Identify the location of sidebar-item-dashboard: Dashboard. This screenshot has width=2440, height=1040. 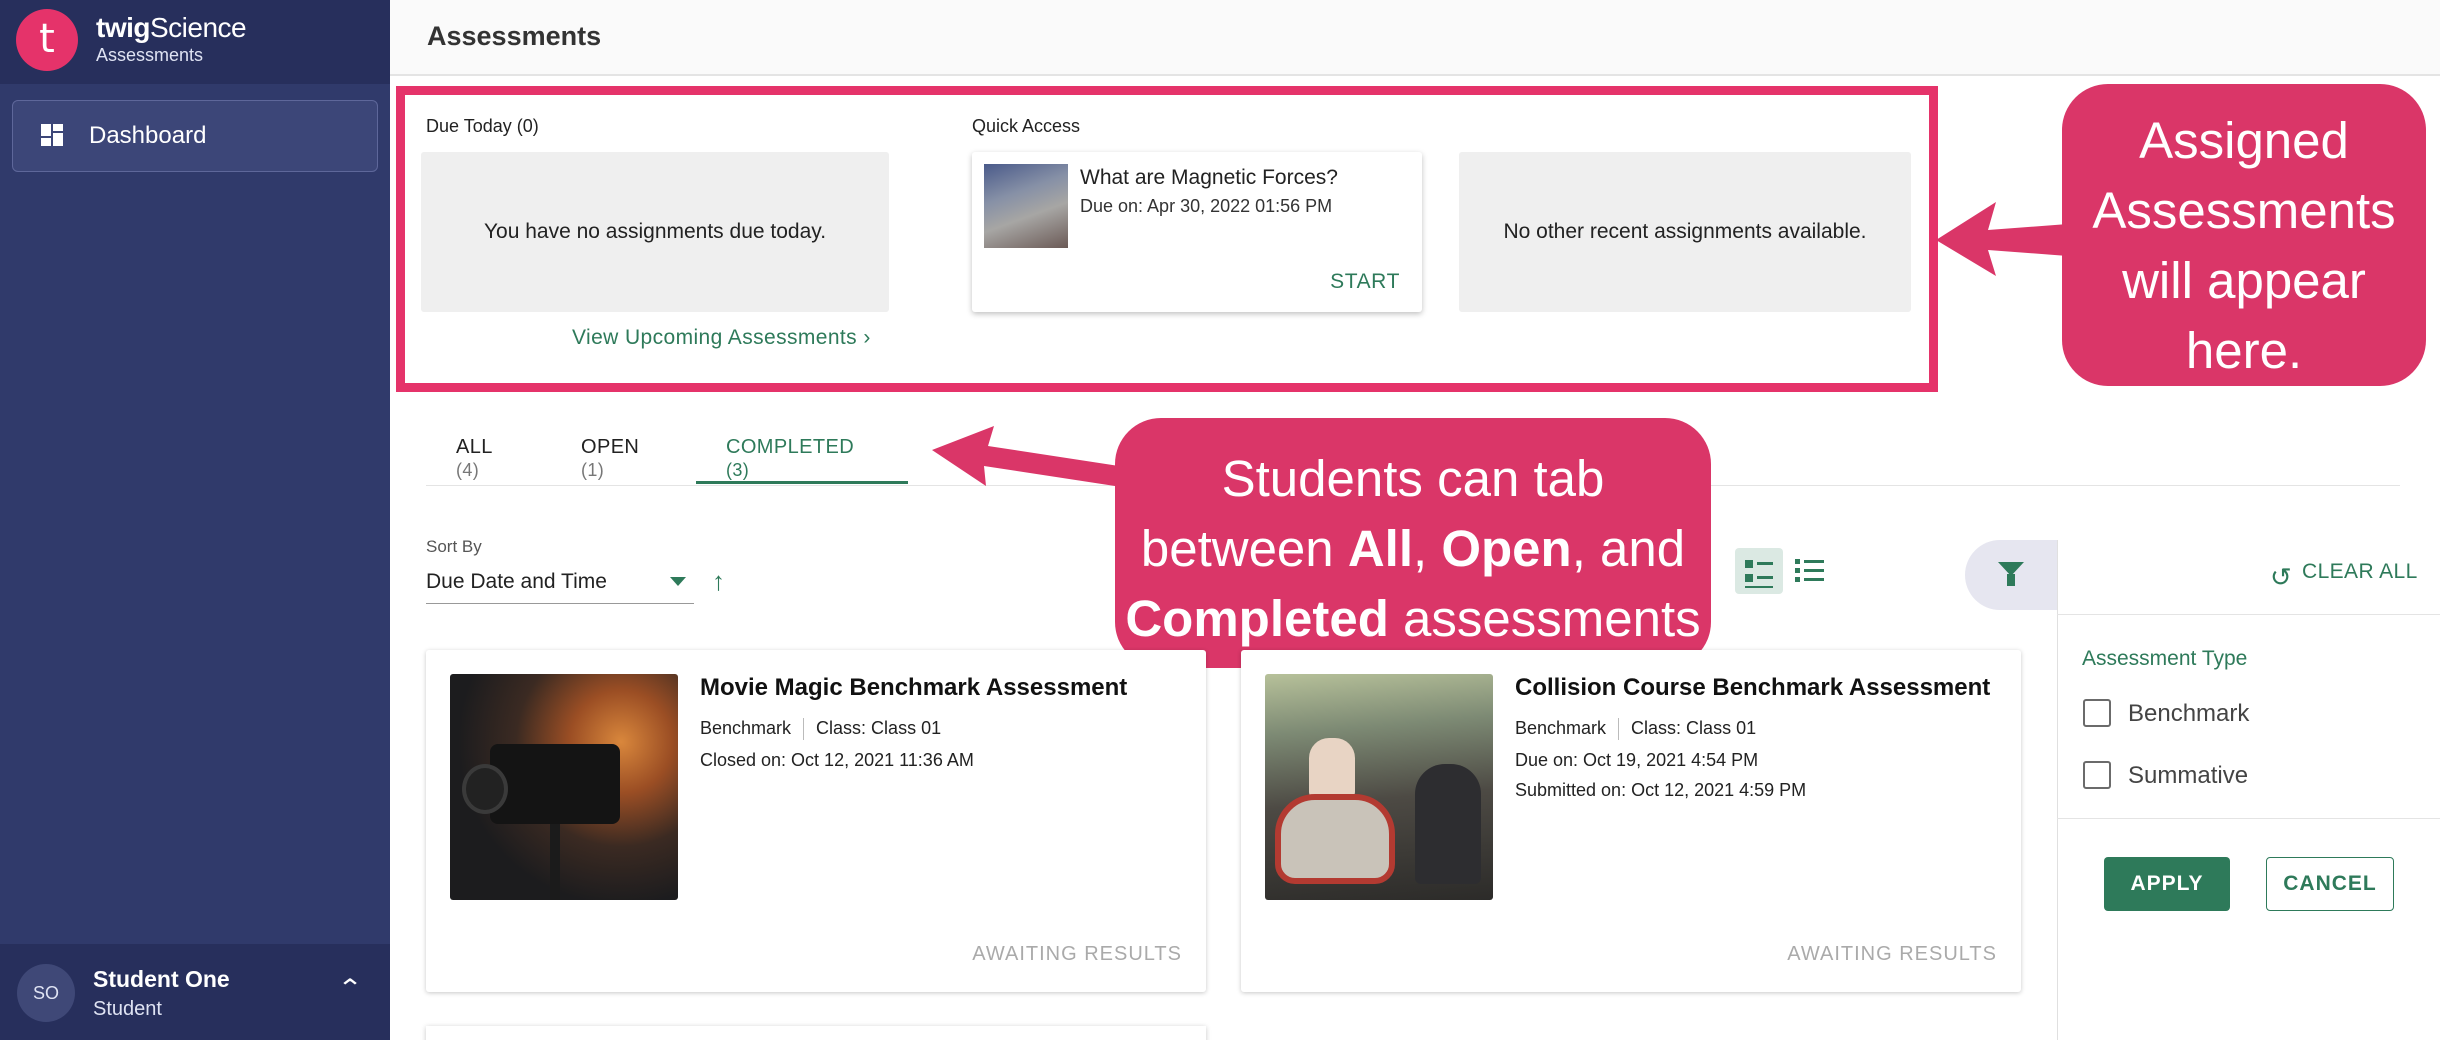
(195, 136).